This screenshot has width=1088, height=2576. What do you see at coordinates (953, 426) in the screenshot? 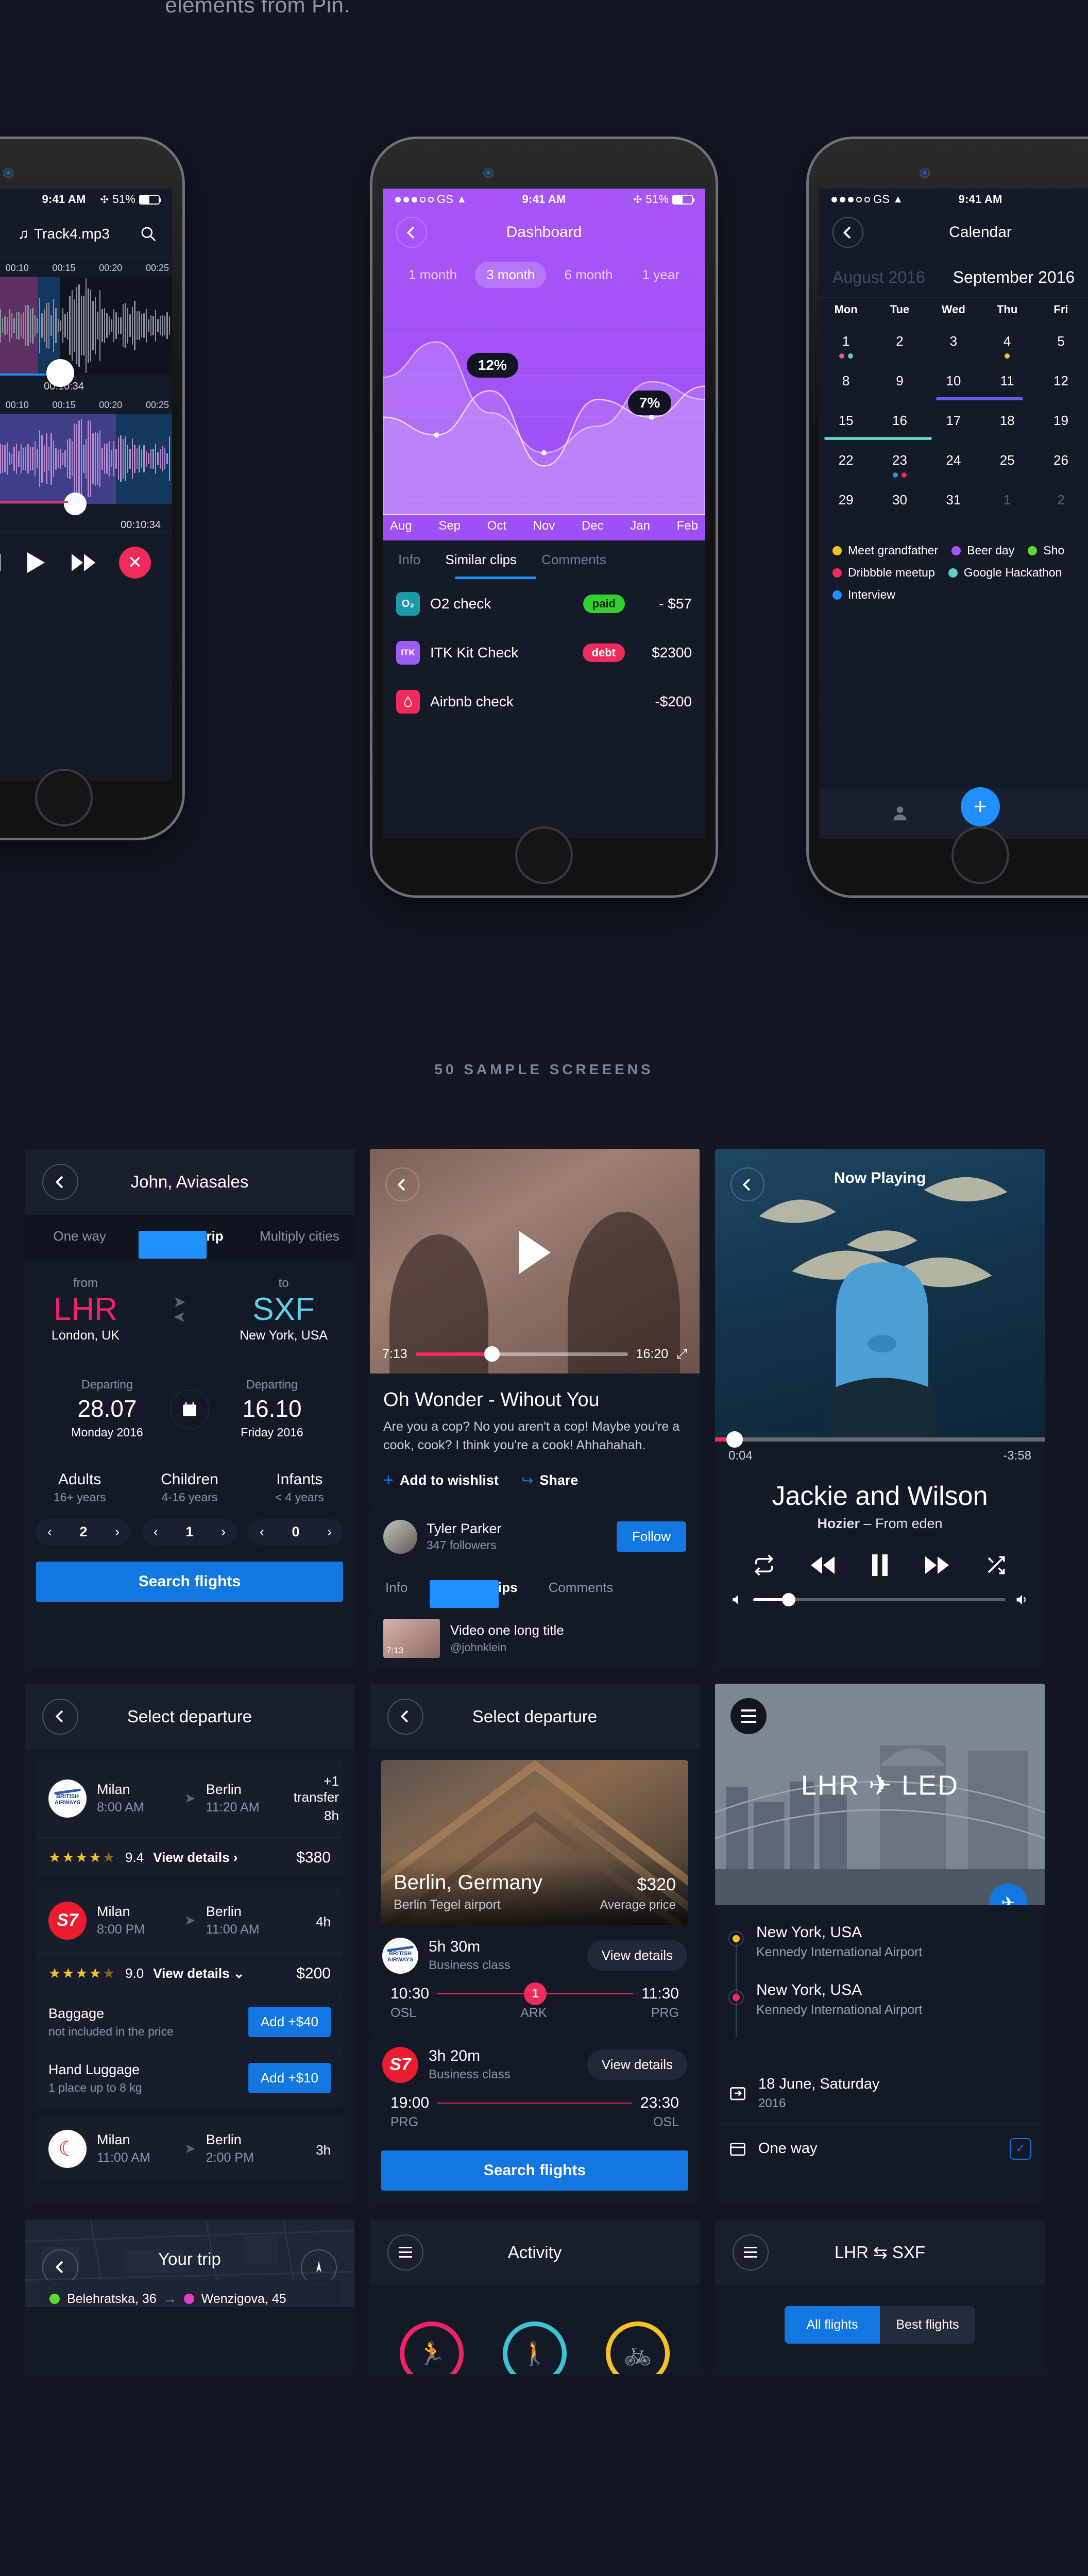
I see `day-cell: 17` at bounding box center [953, 426].